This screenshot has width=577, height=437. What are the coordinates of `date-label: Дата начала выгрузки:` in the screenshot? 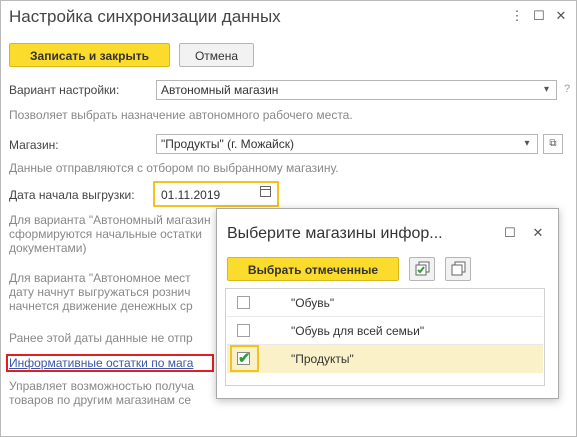 It's located at (72, 195).